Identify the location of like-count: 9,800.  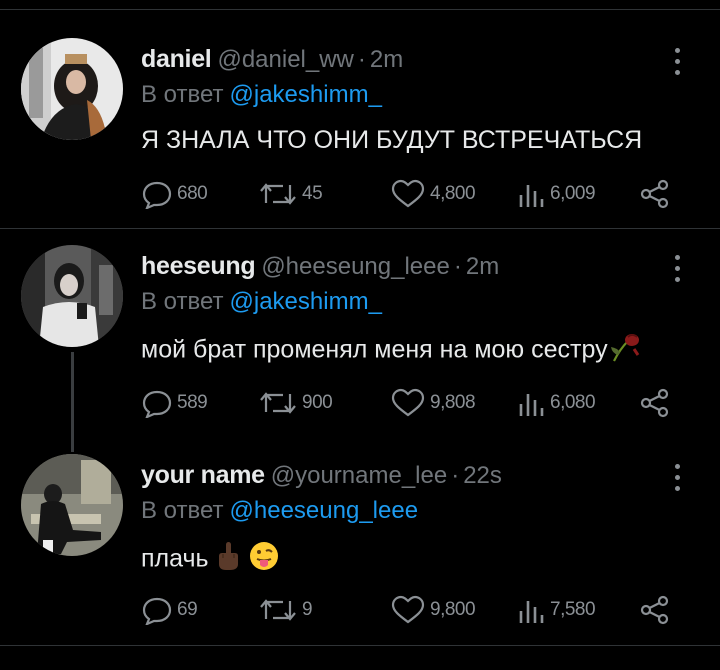
(453, 609).